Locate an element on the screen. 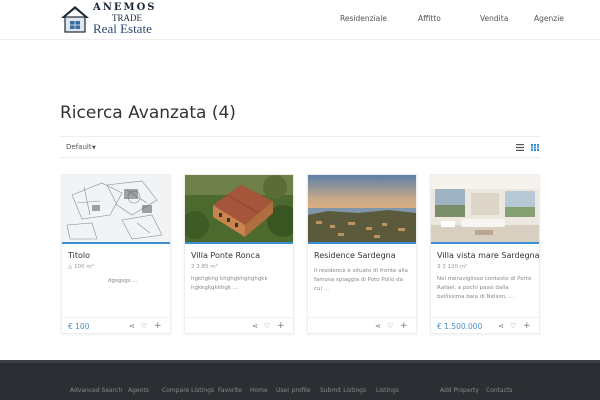 The image size is (600, 400). main-nav: Residenziale Affitto Vendita Agenzie is located at coordinates (470, 21).